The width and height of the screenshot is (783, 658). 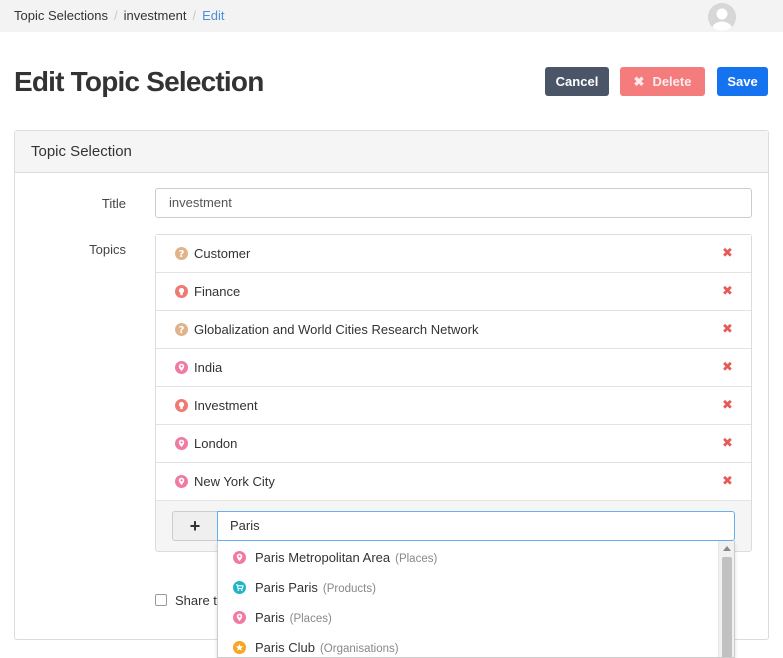 I want to click on suggestion-item: Paris Metropolitan Area (Places), so click(x=468, y=557).